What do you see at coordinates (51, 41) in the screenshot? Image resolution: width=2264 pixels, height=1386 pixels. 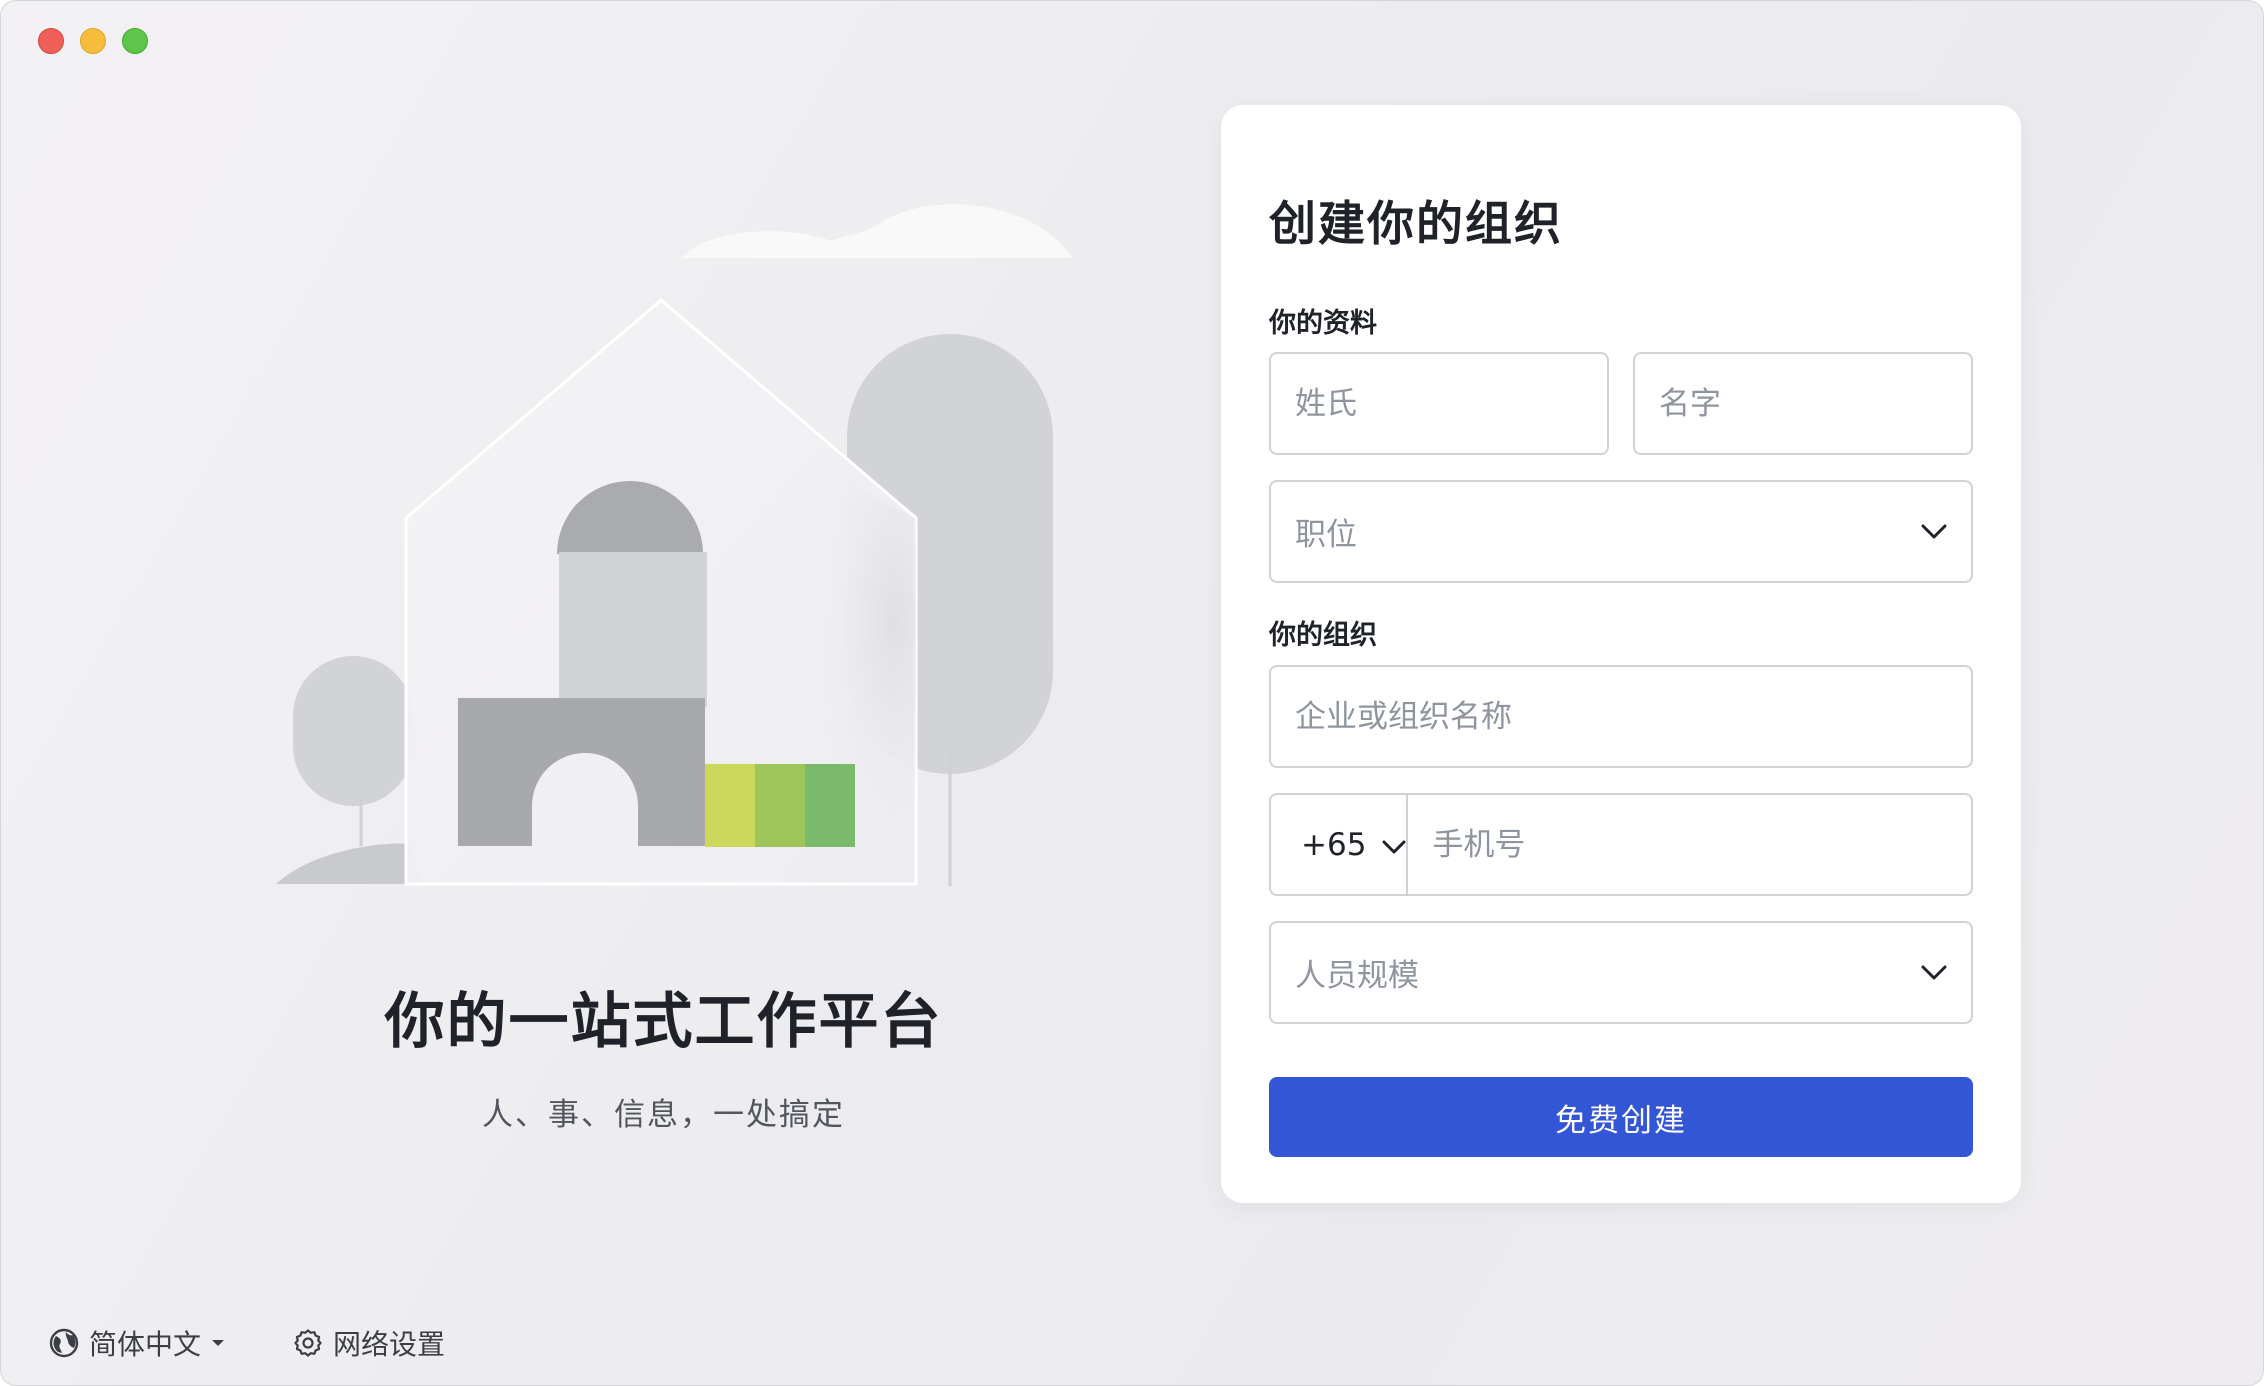 I see `close-window-button` at bounding box center [51, 41].